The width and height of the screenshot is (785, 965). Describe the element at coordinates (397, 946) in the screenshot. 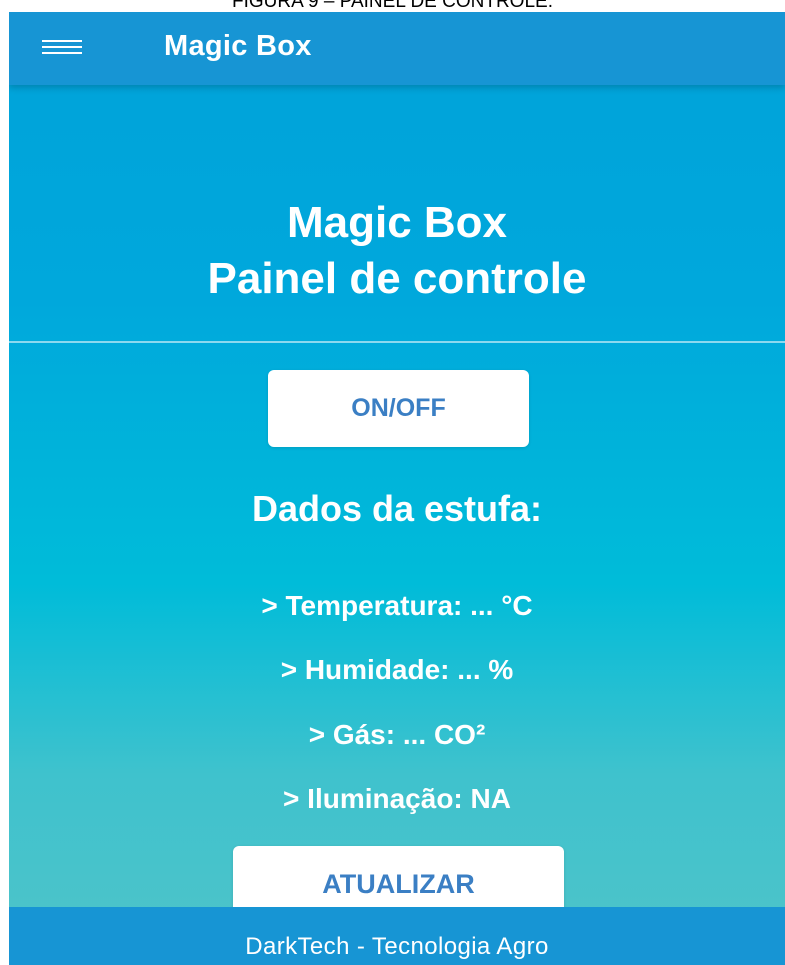

I see `footer-text: DarkTech - Tecnologia Agro` at that location.